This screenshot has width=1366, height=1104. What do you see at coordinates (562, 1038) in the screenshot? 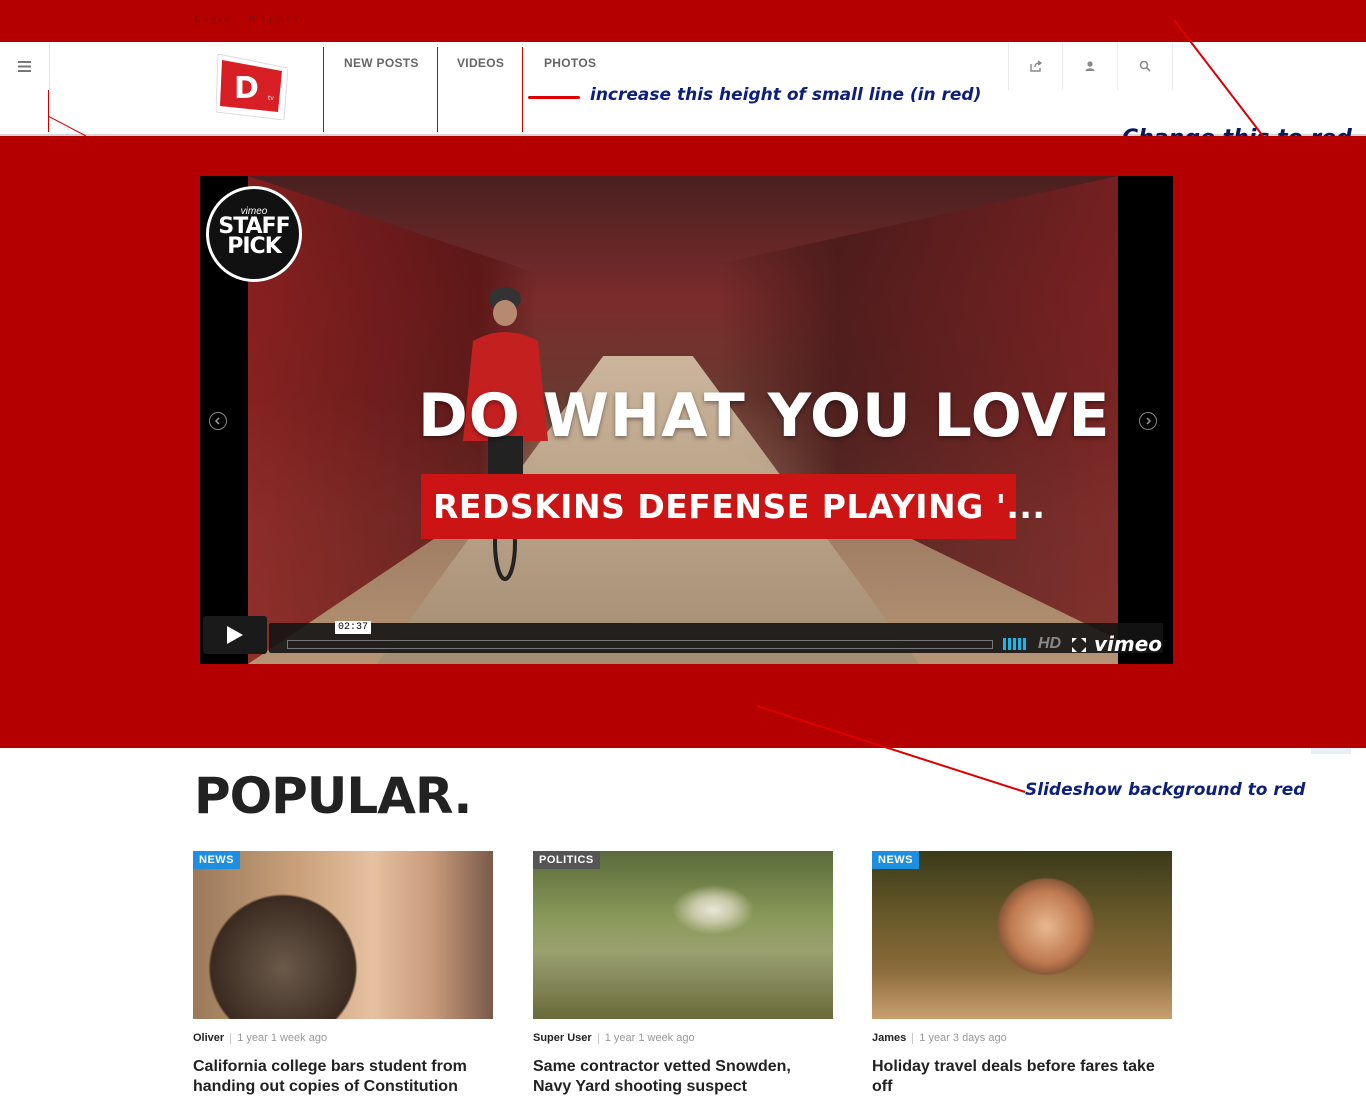
I see `article-author: Super User` at bounding box center [562, 1038].